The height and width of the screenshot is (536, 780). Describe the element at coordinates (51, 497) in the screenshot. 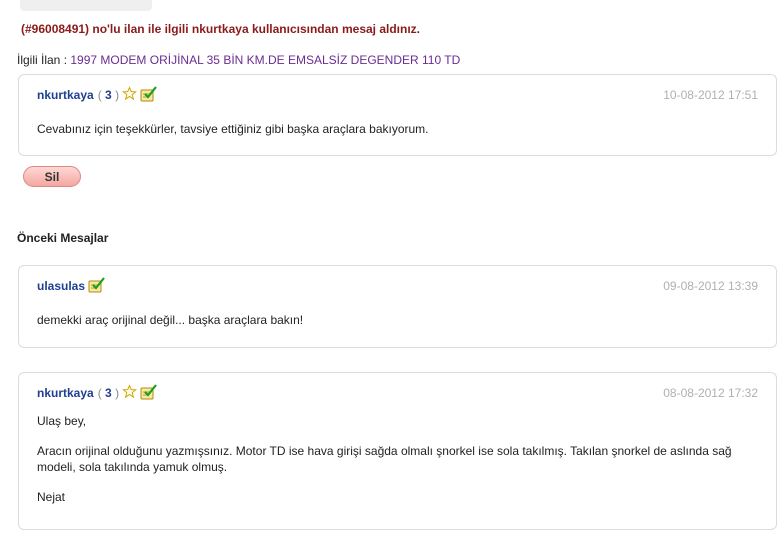

I see `message-line: Nejat` at that location.